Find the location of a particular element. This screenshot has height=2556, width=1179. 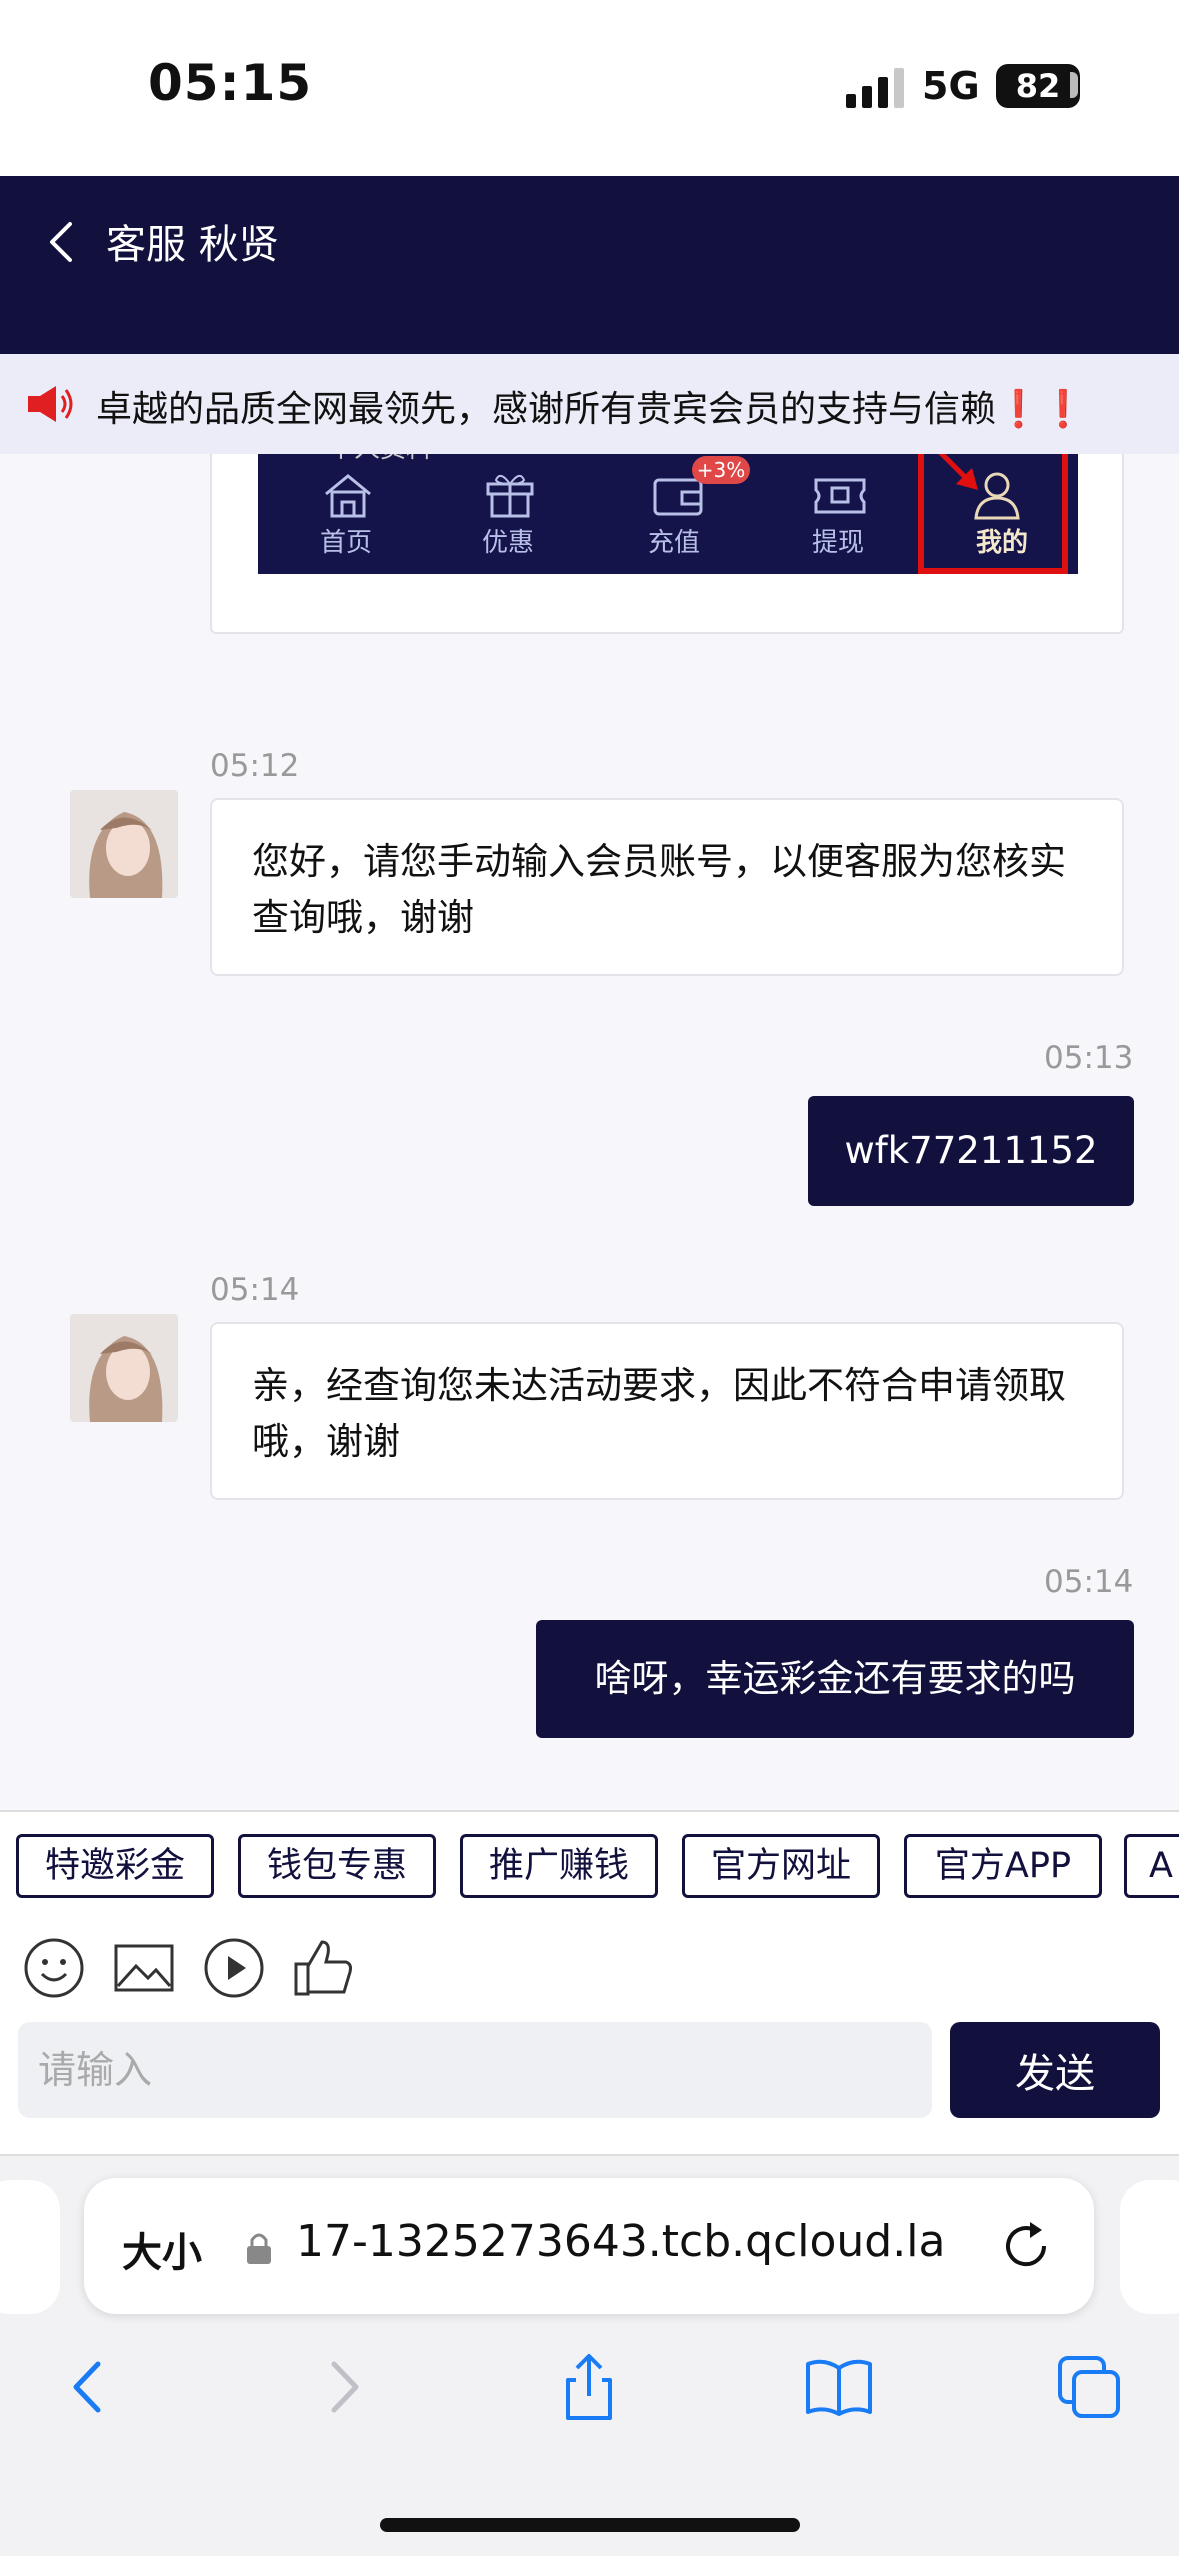

battery-tip is located at coordinates (1074, 85).